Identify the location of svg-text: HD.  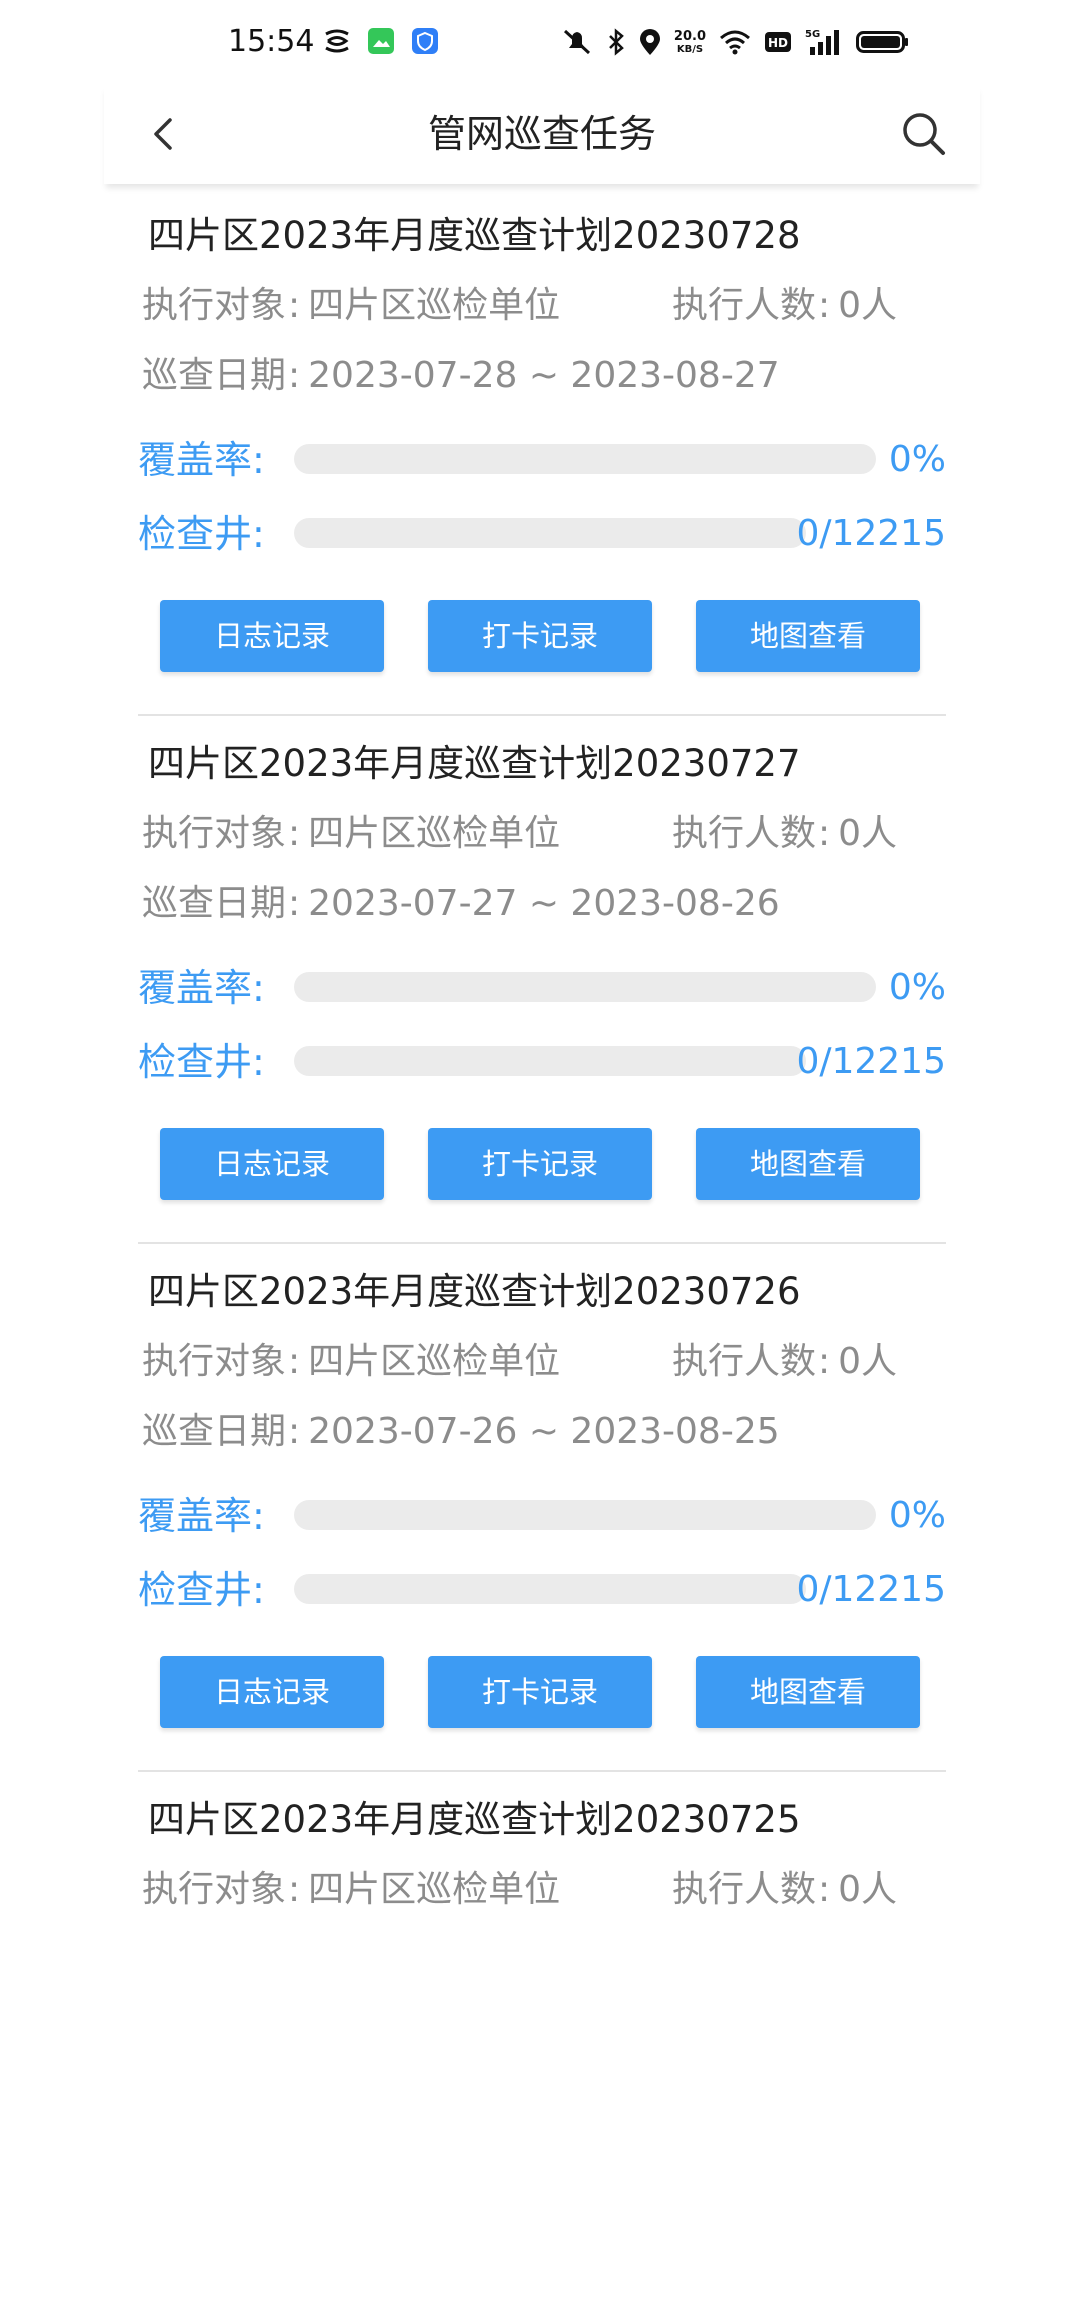
(778, 43).